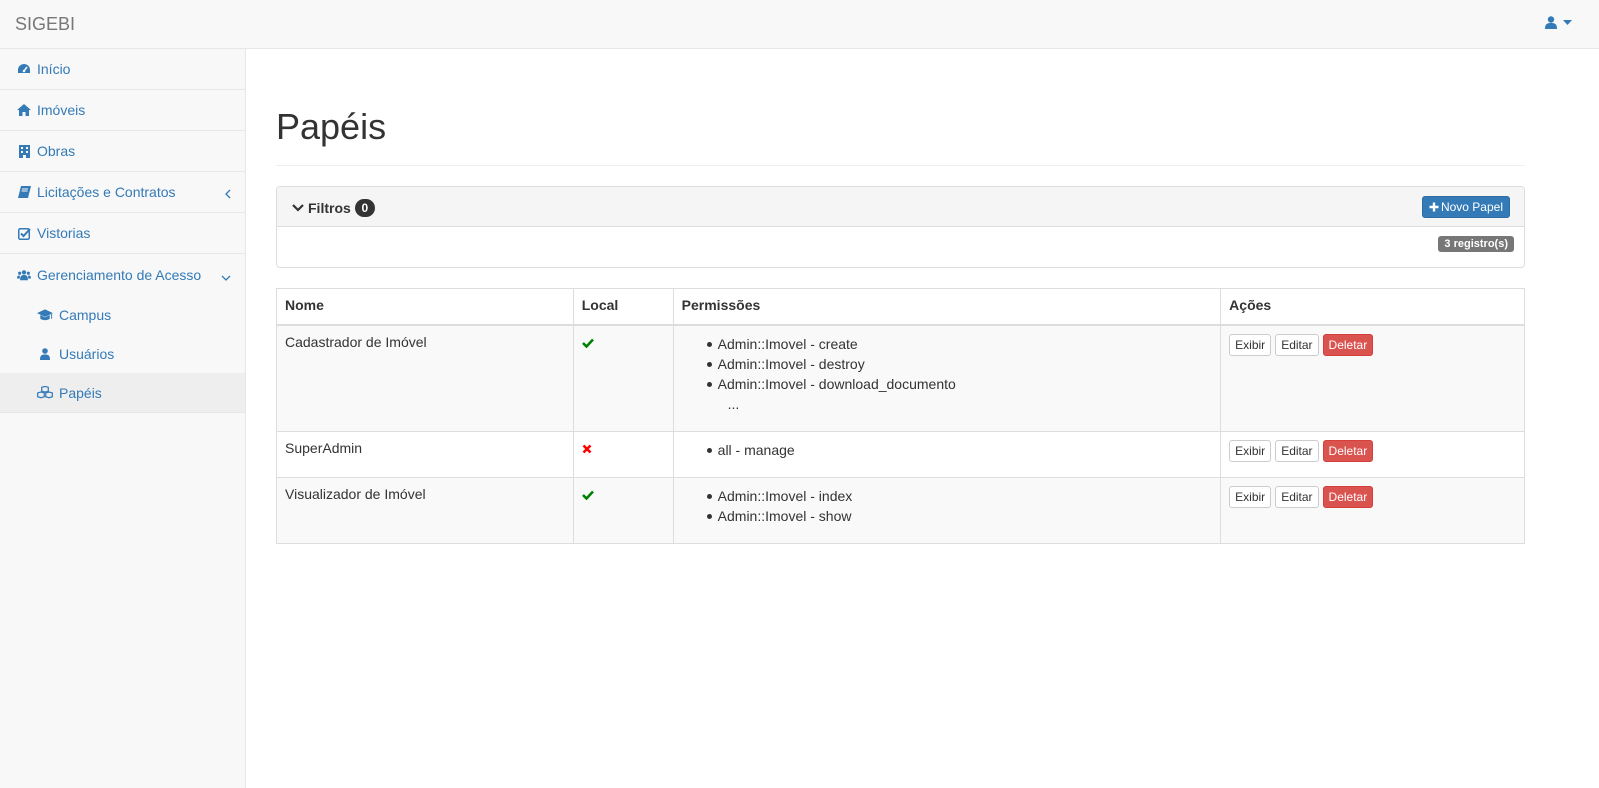 Image resolution: width=1599 pixels, height=788 pixels. Describe the element at coordinates (623, 307) in the screenshot. I see `column-header-local: Local` at that location.